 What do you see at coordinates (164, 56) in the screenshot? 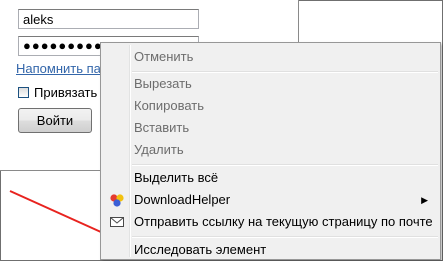
I see `menu-item-label: Отменить` at bounding box center [164, 56].